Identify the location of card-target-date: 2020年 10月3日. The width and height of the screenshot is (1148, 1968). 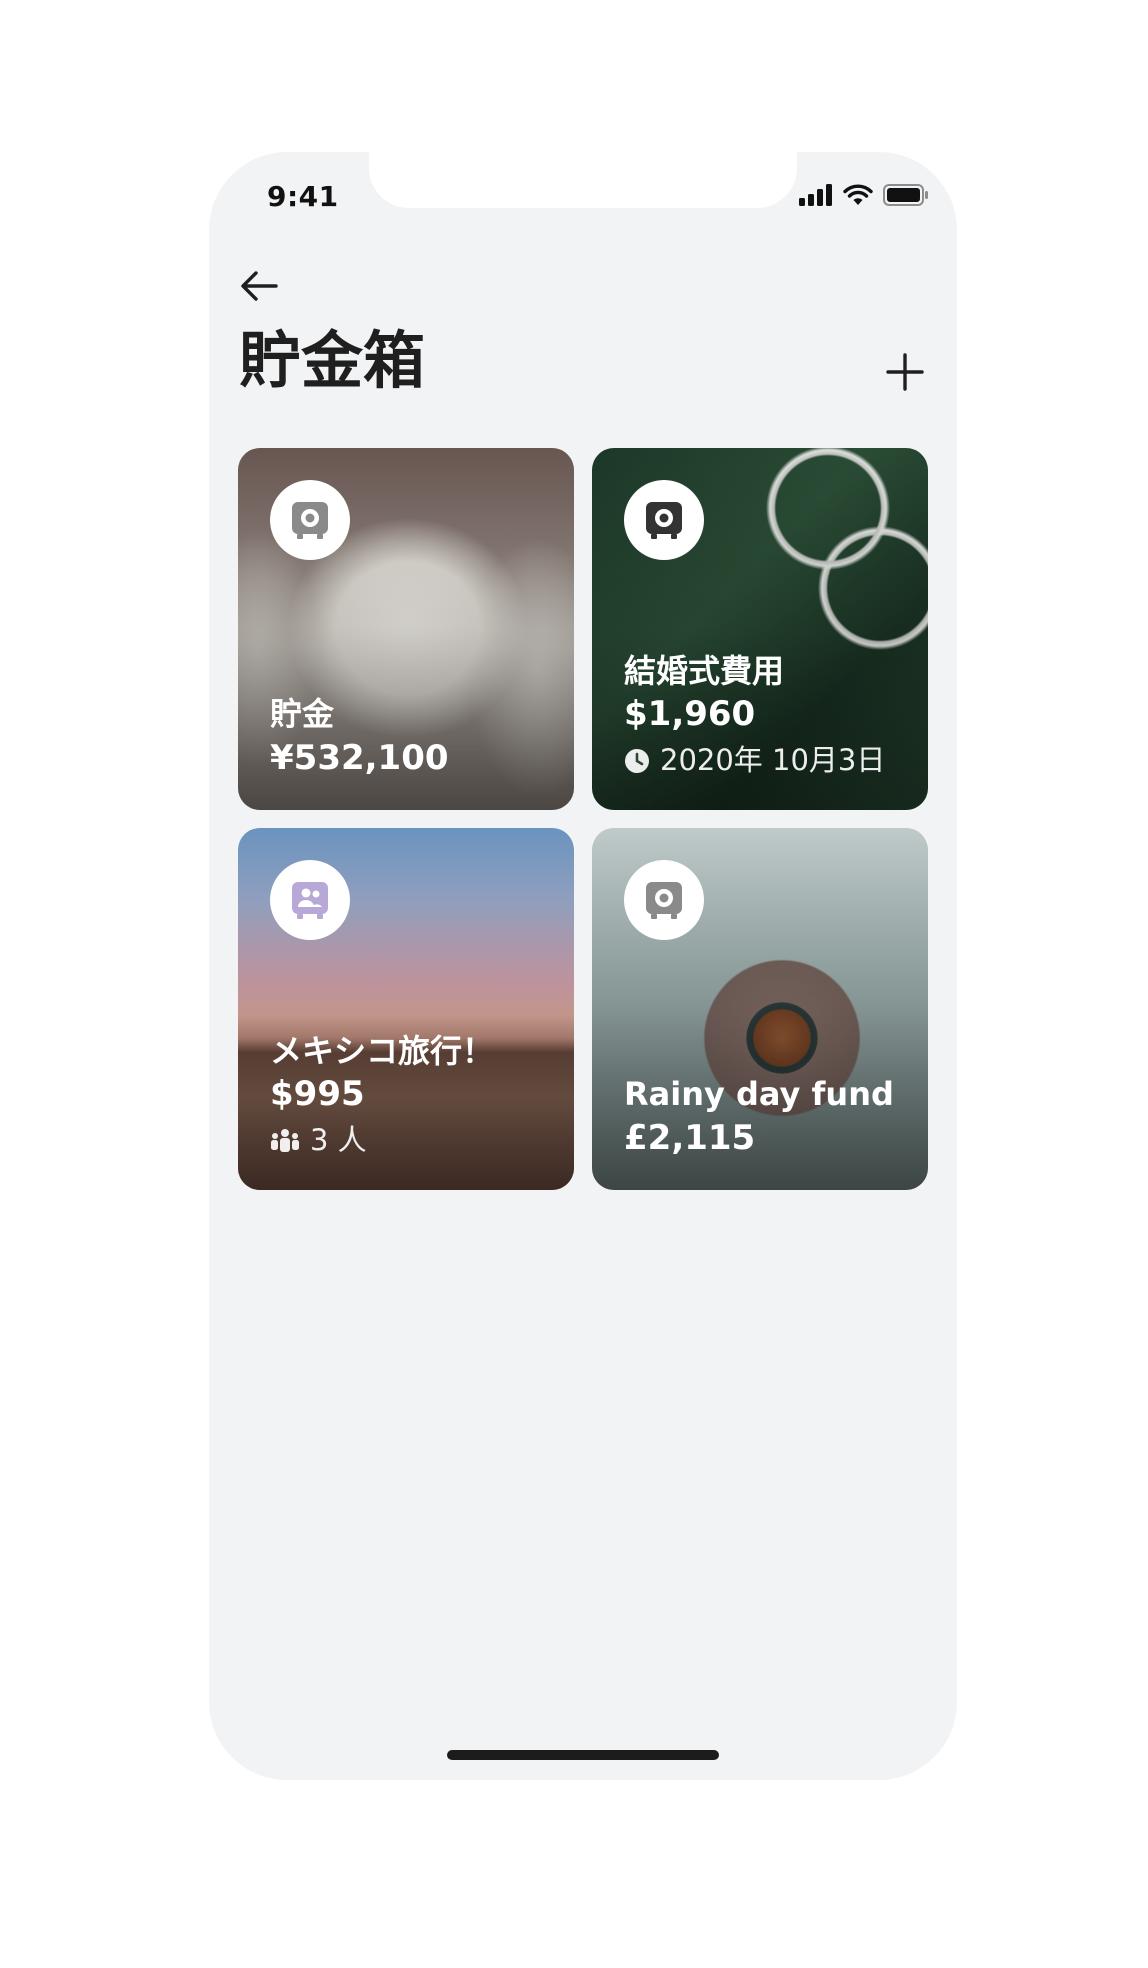
(769, 761).